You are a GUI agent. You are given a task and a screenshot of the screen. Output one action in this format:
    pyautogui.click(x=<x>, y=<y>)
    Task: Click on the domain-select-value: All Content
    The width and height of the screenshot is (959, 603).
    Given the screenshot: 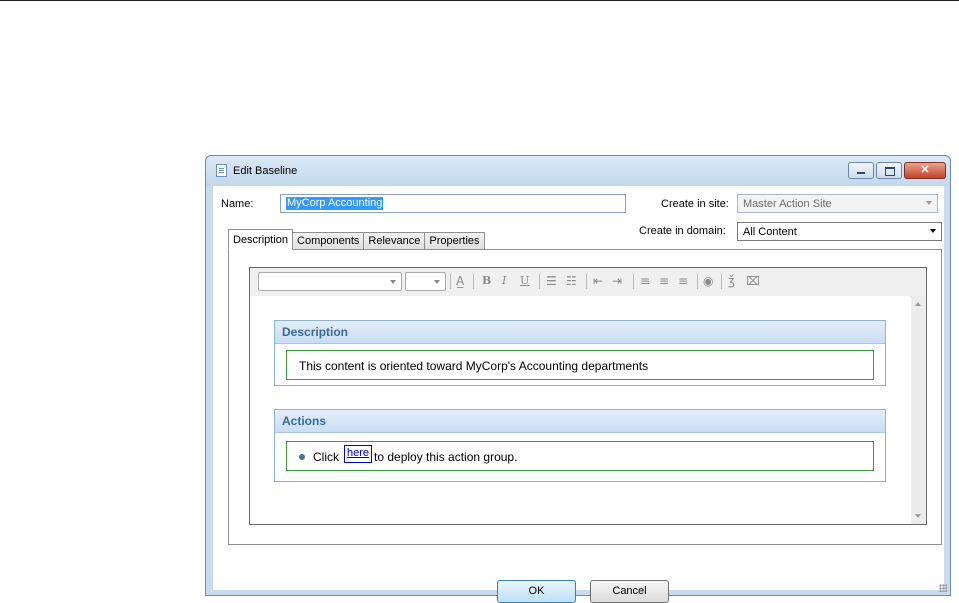 What is the action you would take?
    pyautogui.click(x=770, y=232)
    